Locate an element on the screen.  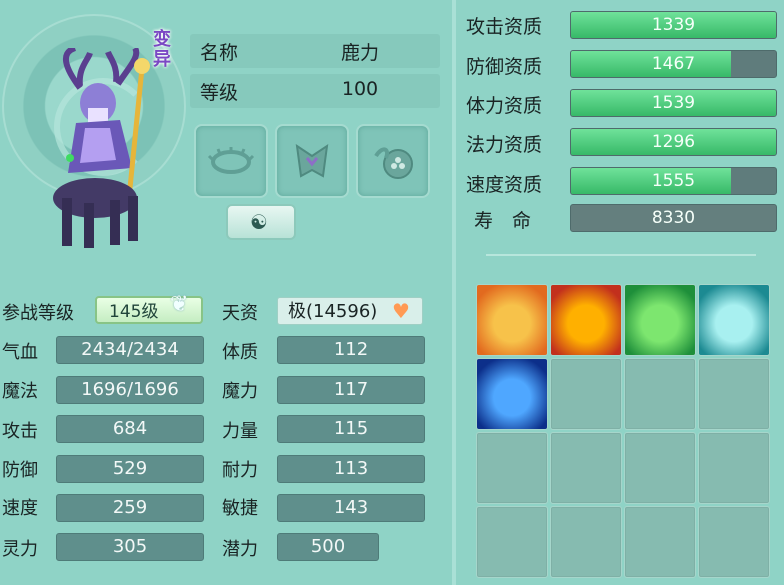
quality-bar-attack: 1339 is located at coordinates (673, 25).